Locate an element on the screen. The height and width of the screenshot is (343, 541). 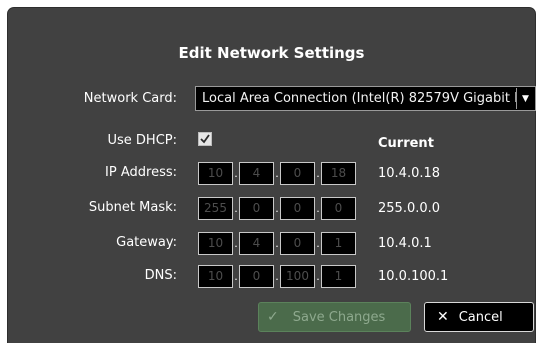
ip-octet-1: 10 is located at coordinates (215, 173).